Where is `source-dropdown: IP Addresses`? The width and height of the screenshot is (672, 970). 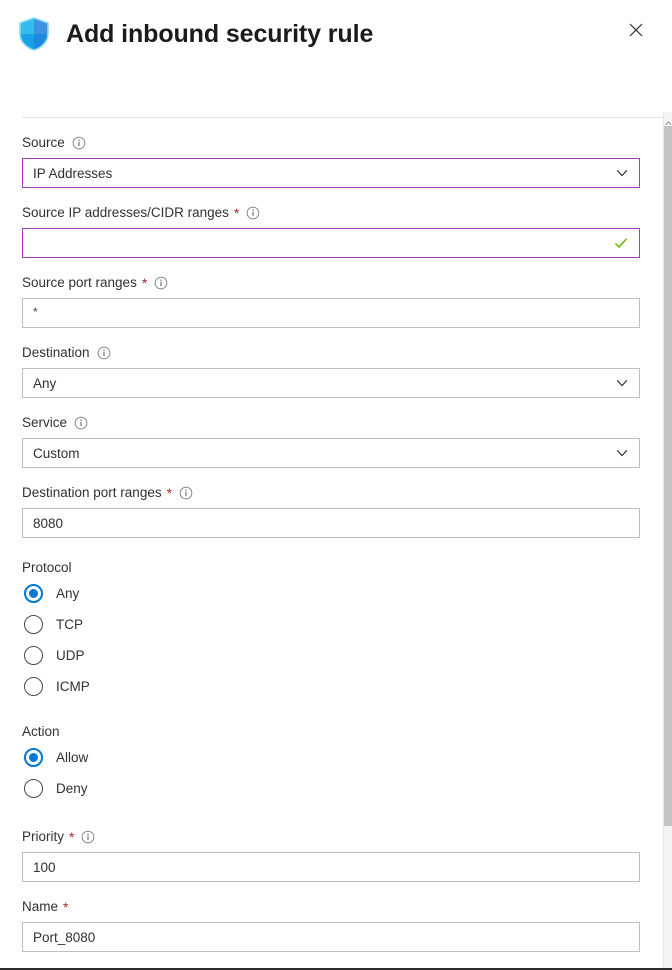 source-dropdown: IP Addresses is located at coordinates (331, 173).